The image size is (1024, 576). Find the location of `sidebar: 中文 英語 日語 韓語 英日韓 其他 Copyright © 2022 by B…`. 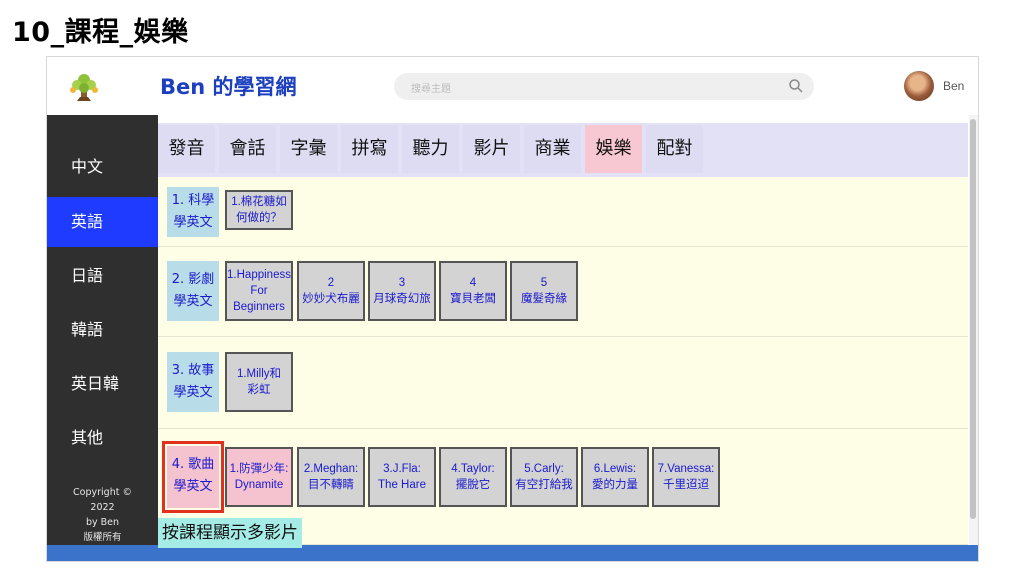

sidebar: 中文 英語 日語 韓語 英日韓 其他 Copyright © 2022 by B… is located at coordinates (102, 330).